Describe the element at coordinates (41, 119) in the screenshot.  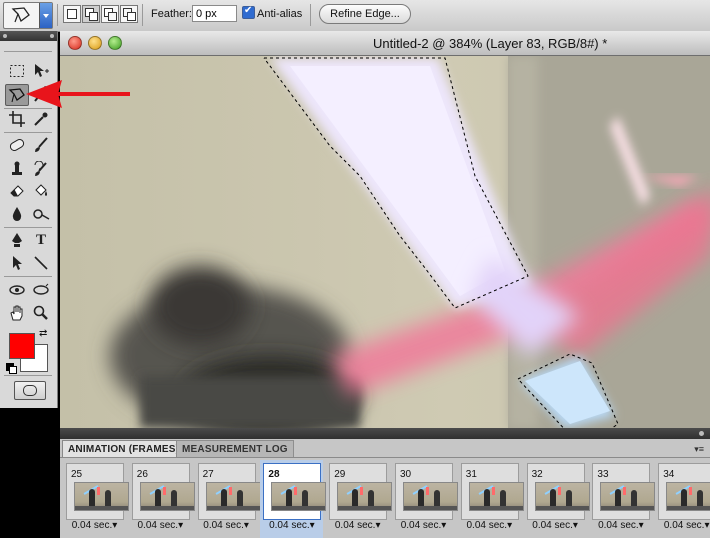
I see `eyedropper-tool-icon` at that location.